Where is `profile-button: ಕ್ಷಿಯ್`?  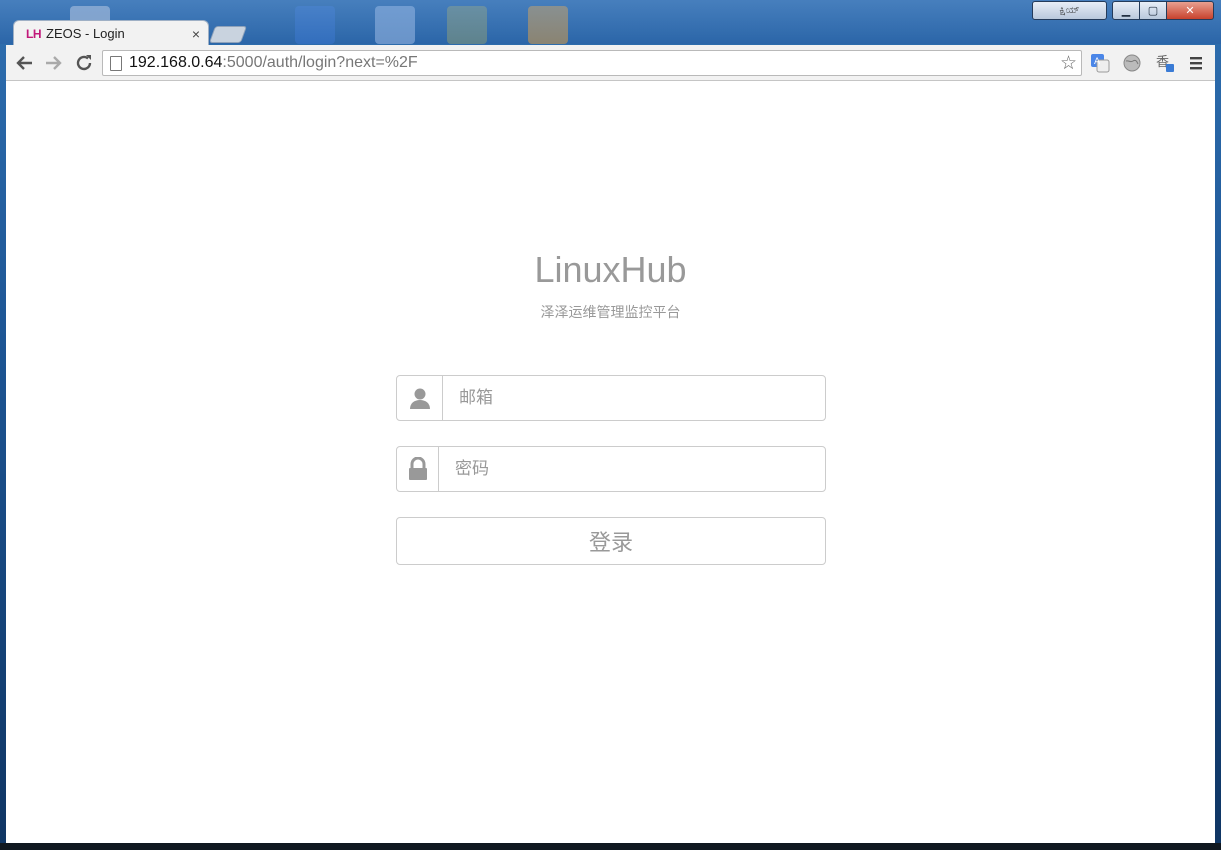
profile-button: ಕ್ಷಿಯ್ is located at coordinates (1069, 10).